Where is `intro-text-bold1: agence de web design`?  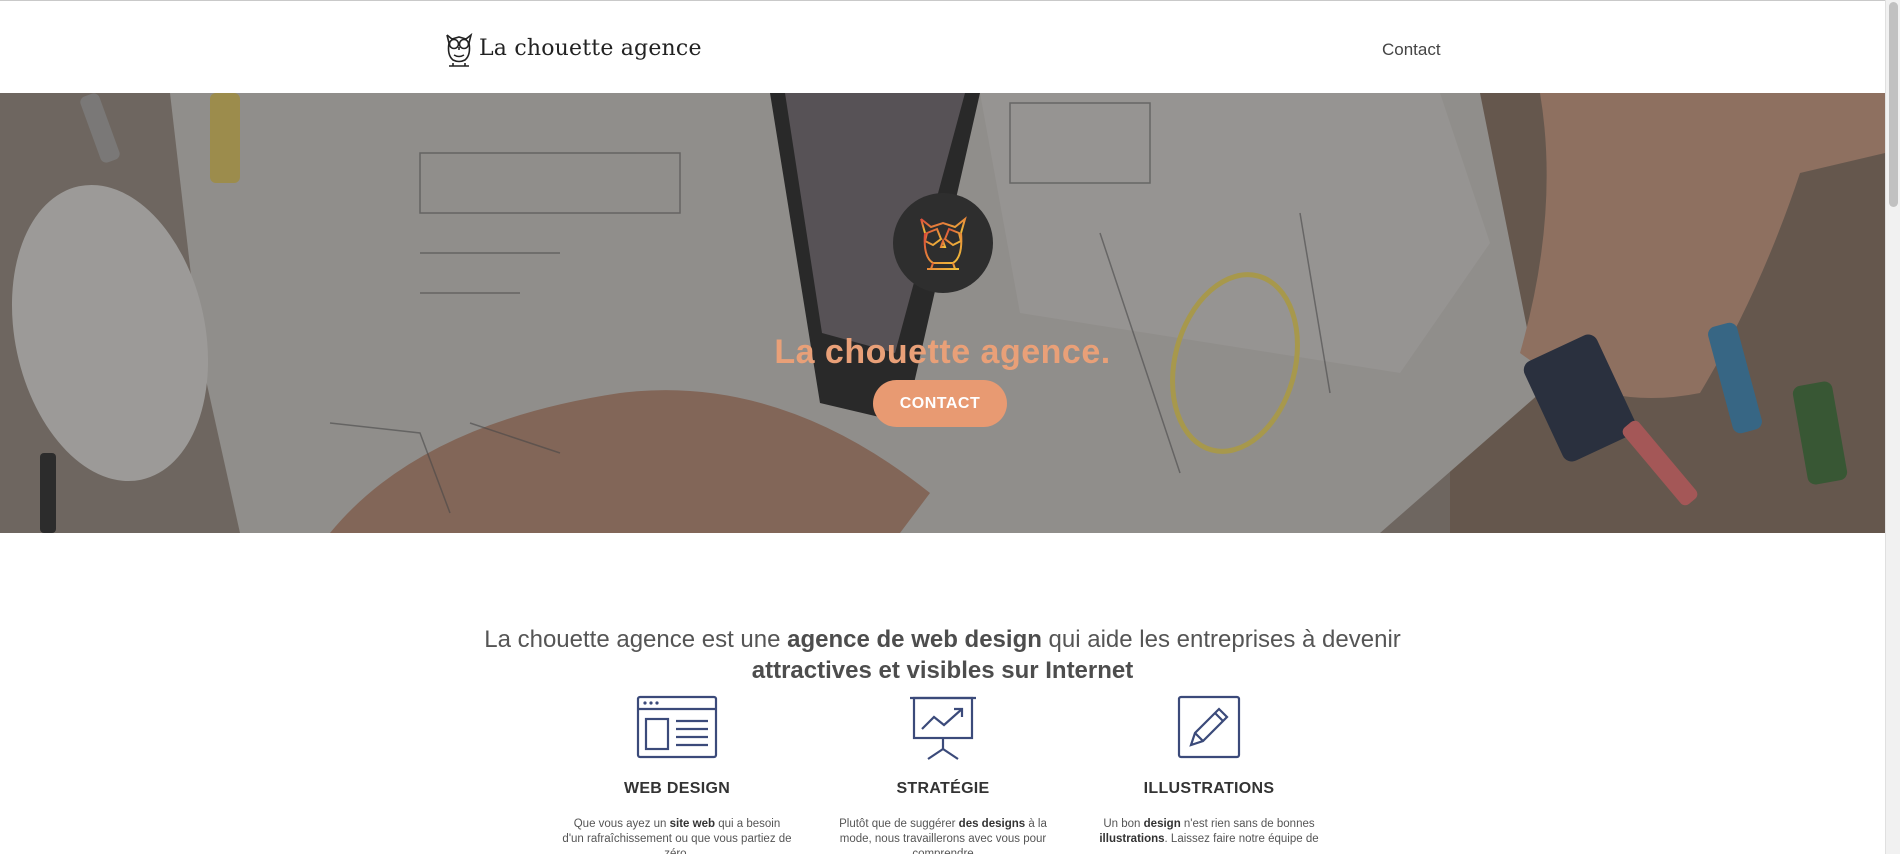
intro-text-bold1: agence de web design is located at coordinates (914, 639).